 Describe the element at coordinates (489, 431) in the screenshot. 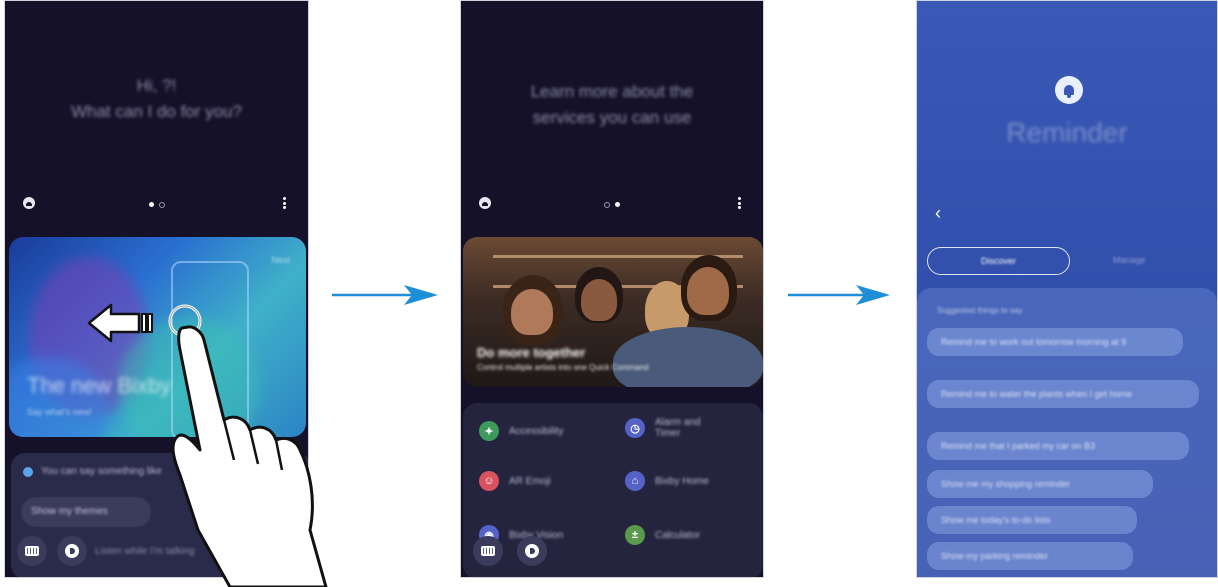

I see `accessibility-icon: ✦` at that location.